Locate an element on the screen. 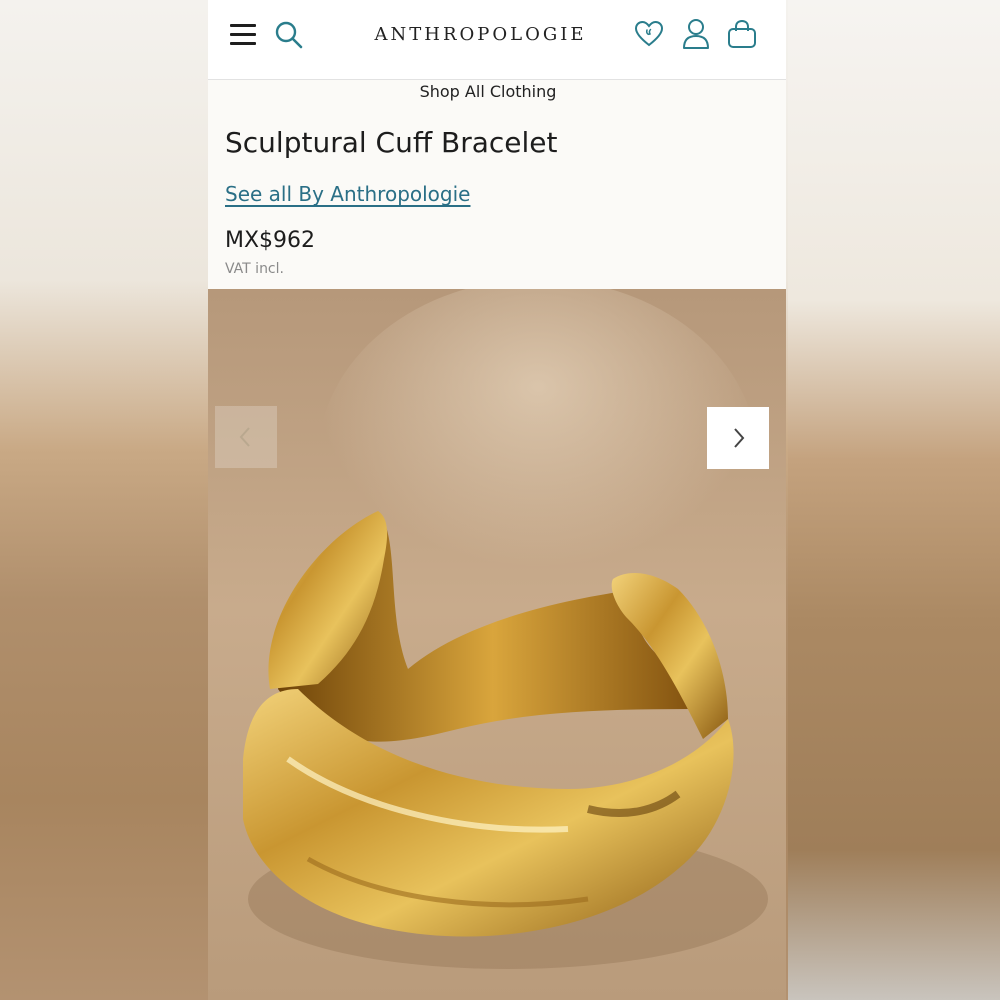  search-icon is located at coordinates (289, 35).